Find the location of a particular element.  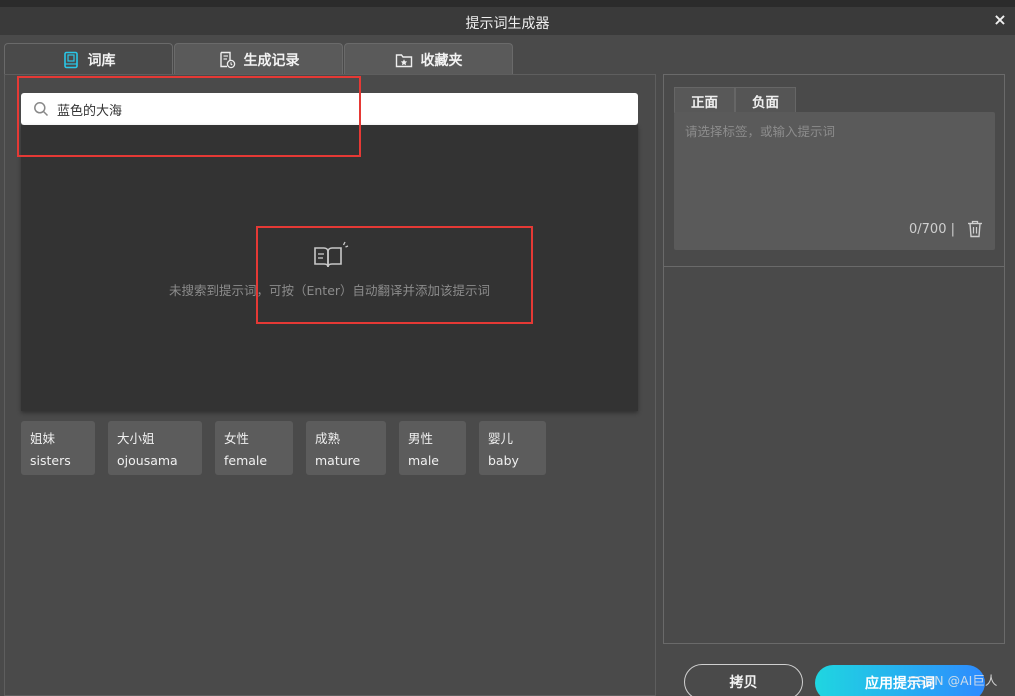

prompt-editor: 0/700 | is located at coordinates (834, 181).